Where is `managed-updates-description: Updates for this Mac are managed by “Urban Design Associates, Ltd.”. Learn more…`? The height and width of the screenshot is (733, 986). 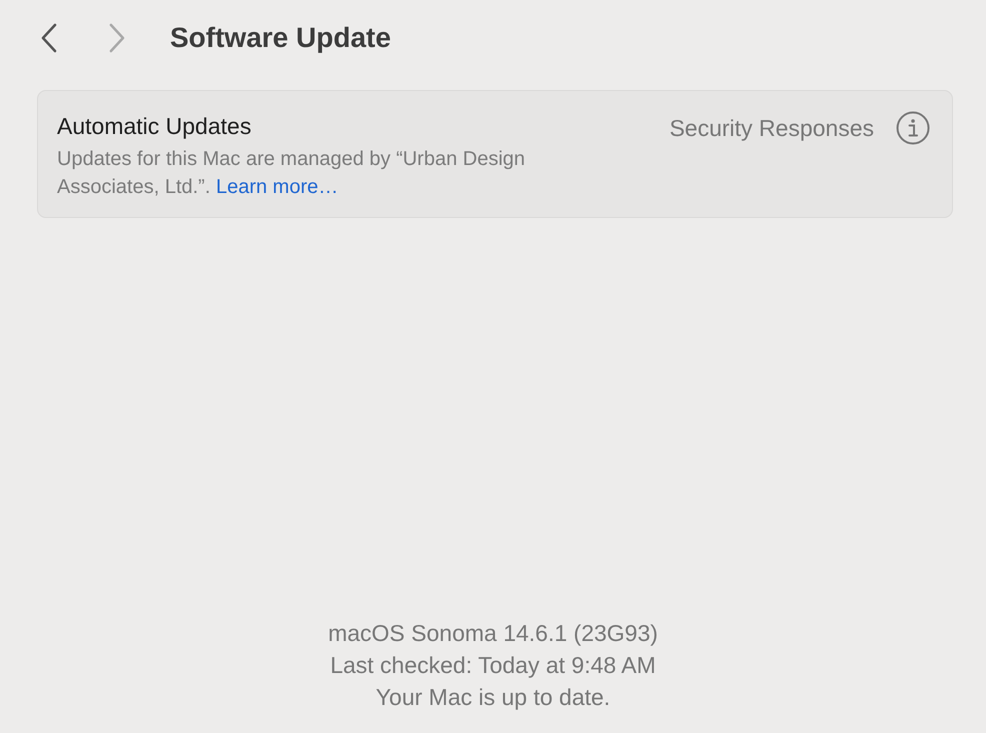 managed-updates-description: Updates for this Mac are managed by “Urban Design Associates, Ltd.”. Learn more… is located at coordinates (291, 173).